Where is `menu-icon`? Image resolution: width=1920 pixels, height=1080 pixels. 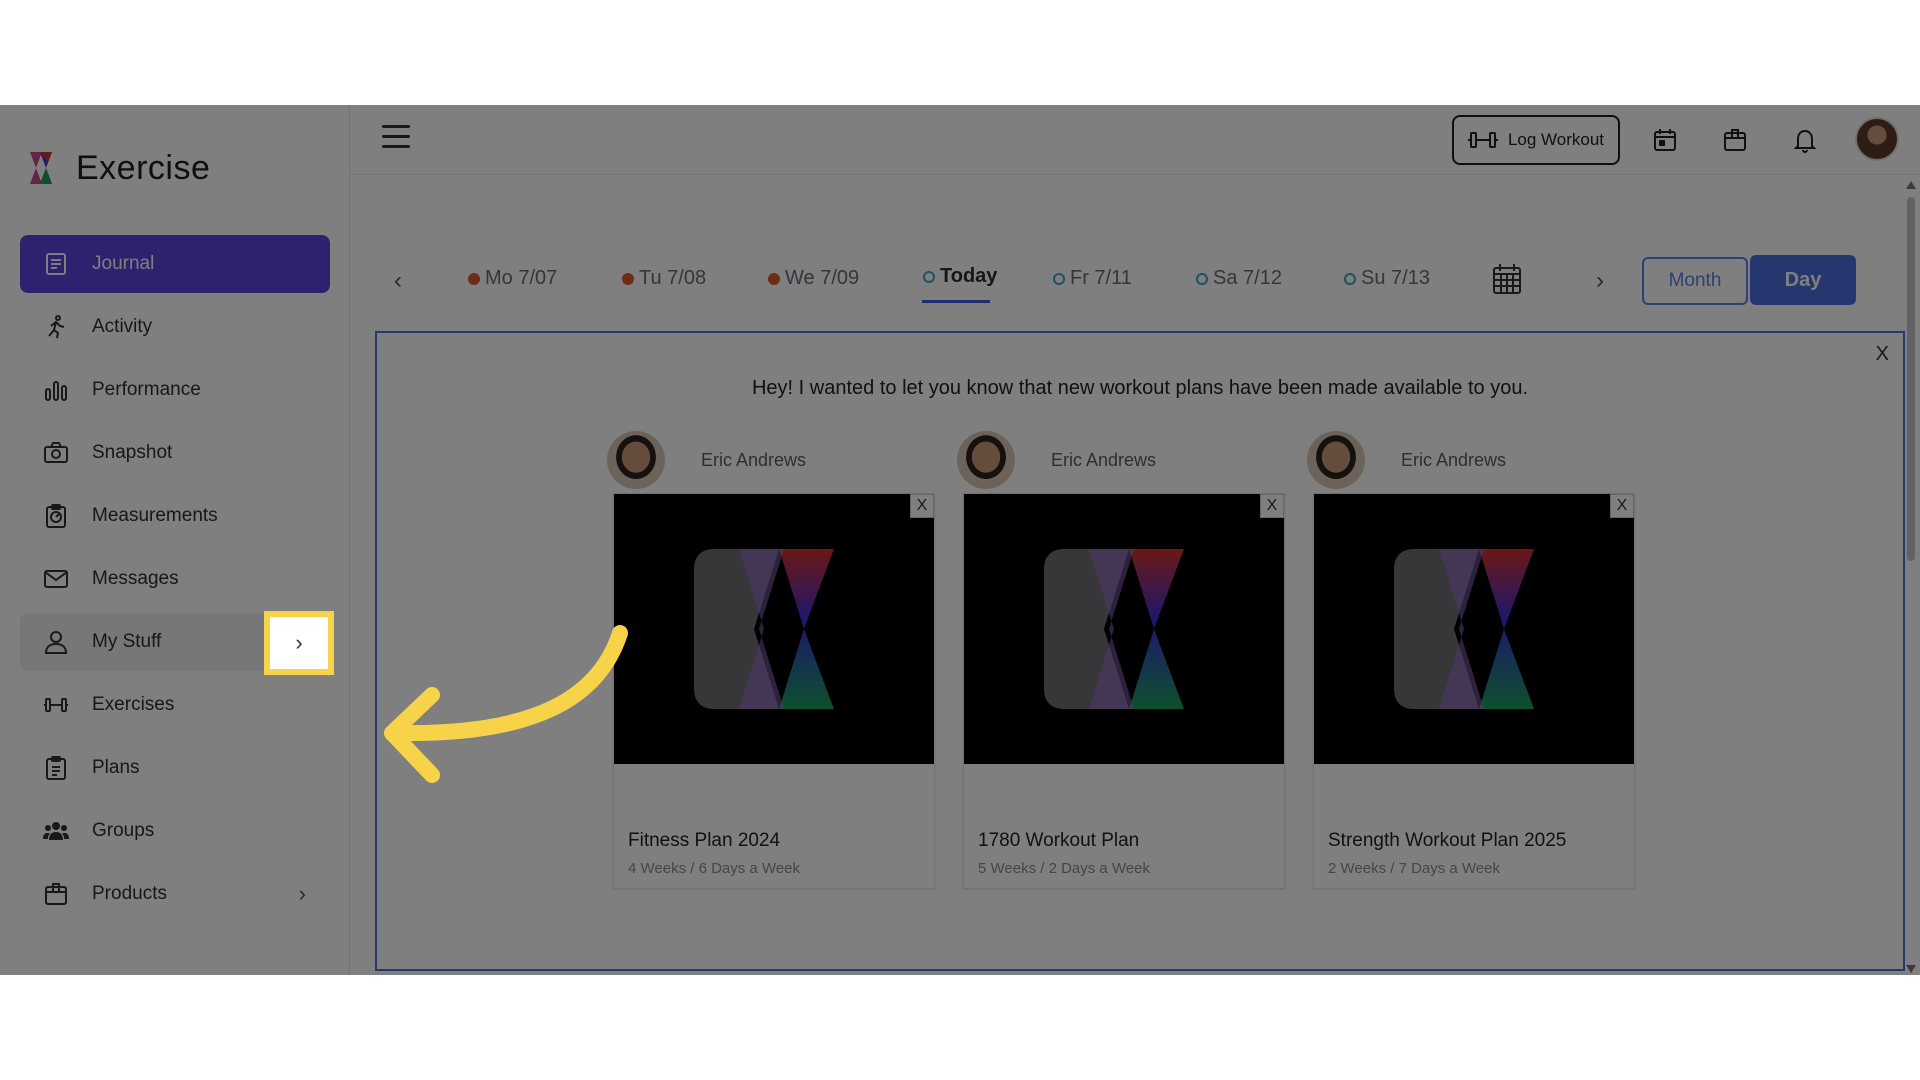 menu-icon is located at coordinates (396, 137).